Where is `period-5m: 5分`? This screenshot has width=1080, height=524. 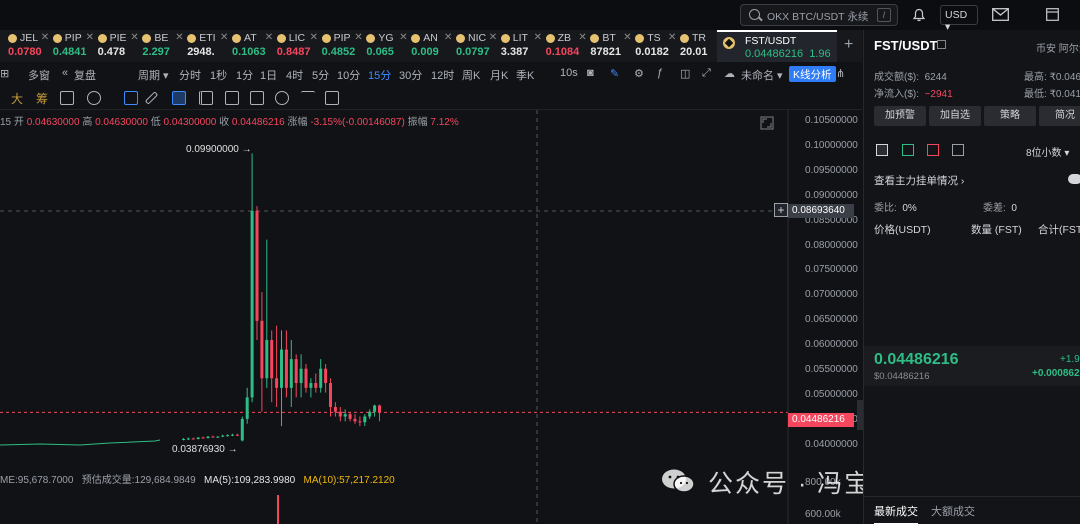 period-5m: 5分 is located at coordinates (320, 75).